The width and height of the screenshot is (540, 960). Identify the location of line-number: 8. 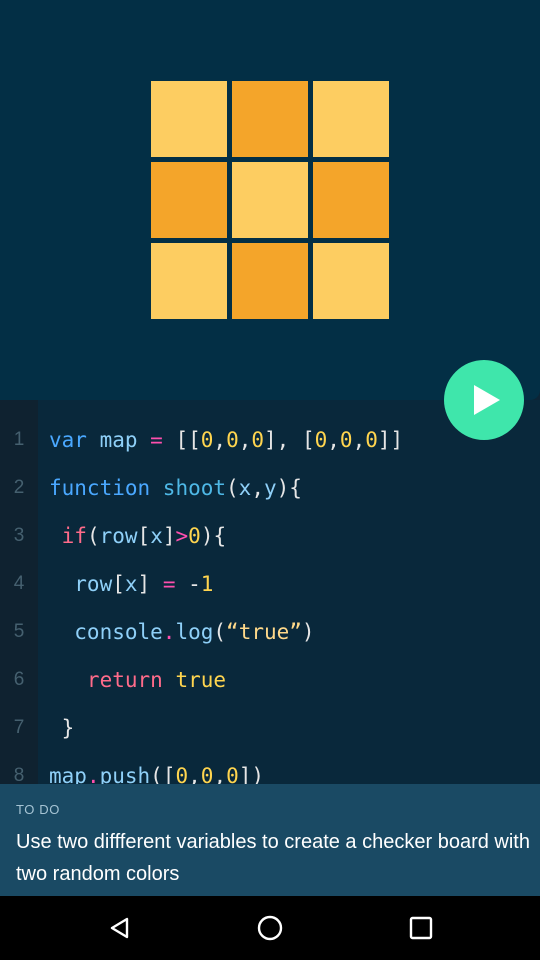
(19, 774).